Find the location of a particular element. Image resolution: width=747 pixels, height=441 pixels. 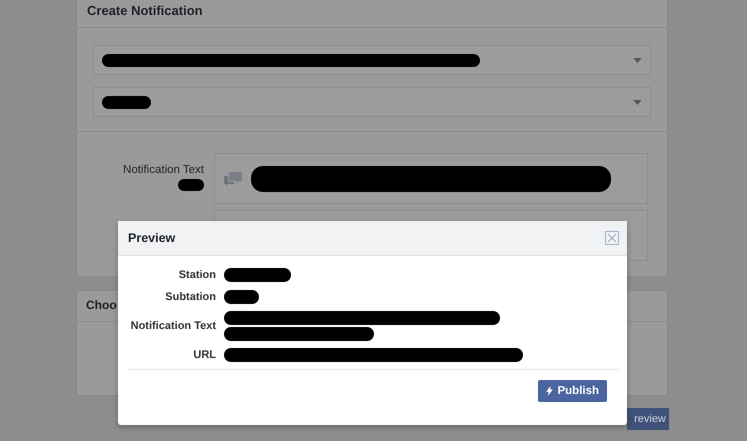

dialog-title: Preview is located at coordinates (152, 238).